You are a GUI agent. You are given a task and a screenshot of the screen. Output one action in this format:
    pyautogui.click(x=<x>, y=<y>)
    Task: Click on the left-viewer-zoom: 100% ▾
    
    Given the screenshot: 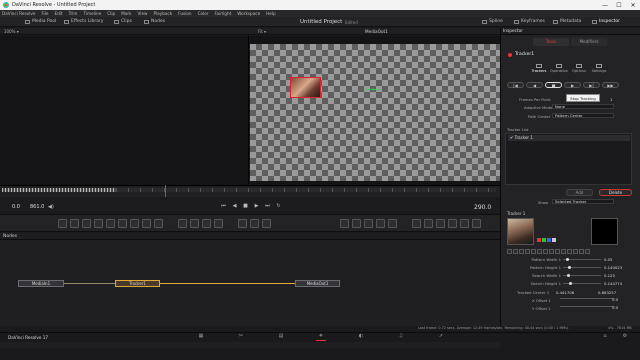 What is the action you would take?
    pyautogui.click(x=11, y=31)
    